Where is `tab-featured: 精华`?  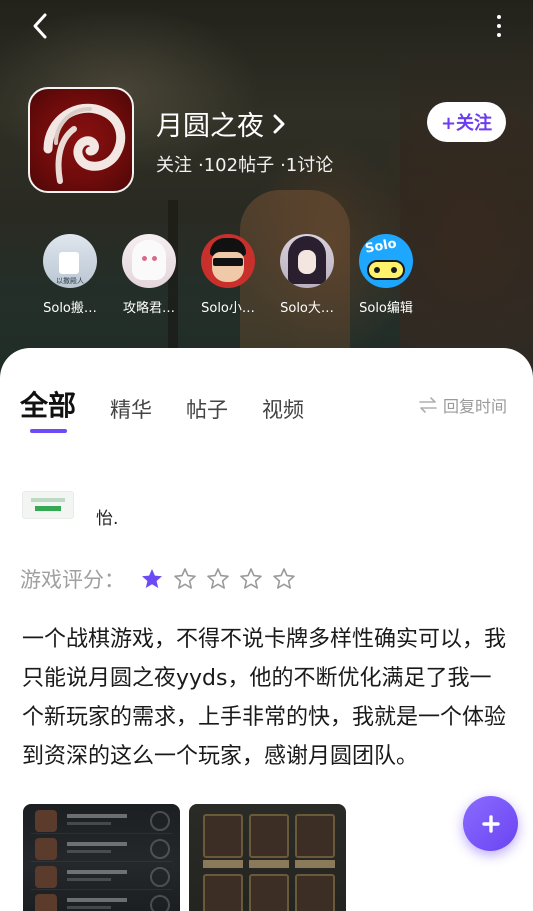
tab-featured: 精华 is located at coordinates (131, 409).